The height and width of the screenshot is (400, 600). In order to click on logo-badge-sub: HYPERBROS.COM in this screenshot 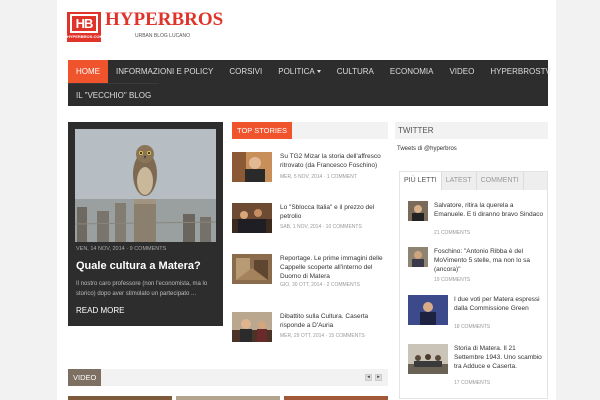, I will do `click(85, 36)`.